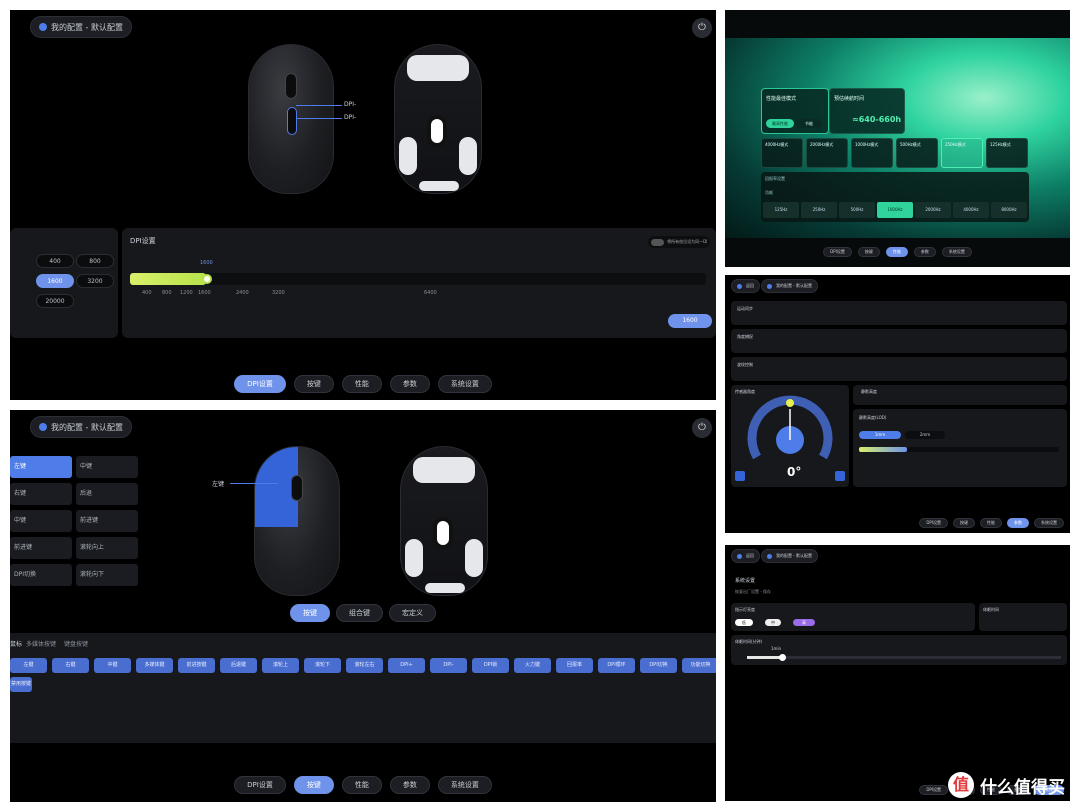  I want to click on rate-option: 1000Hz, so click(895, 210).